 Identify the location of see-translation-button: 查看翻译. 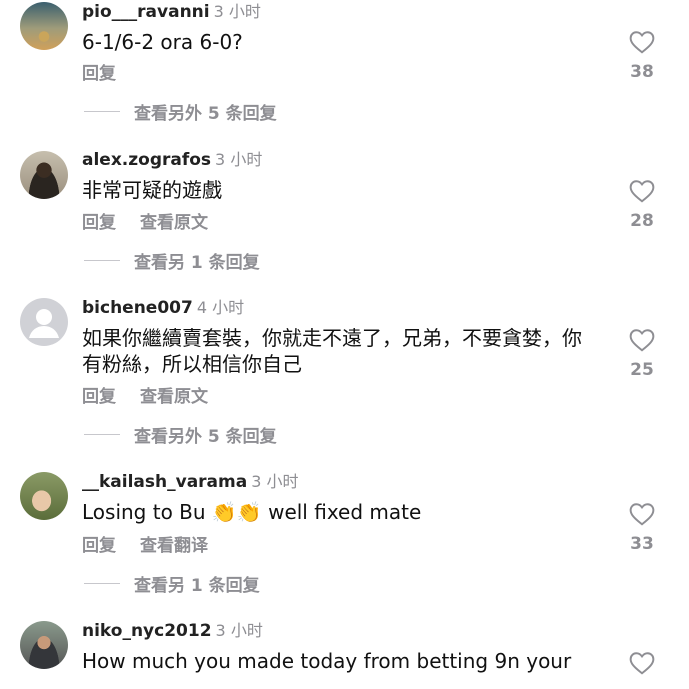
(174, 546).